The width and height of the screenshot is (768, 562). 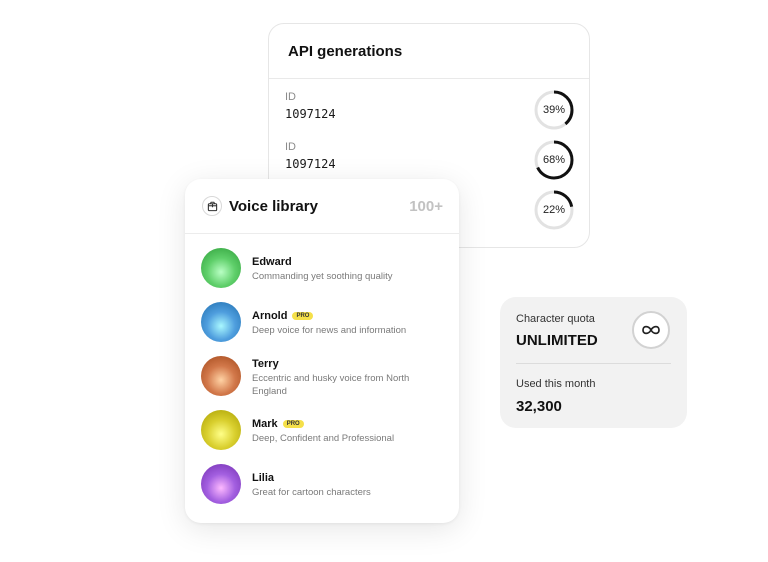 I want to click on progress-percent: 68%, so click(x=554, y=160).